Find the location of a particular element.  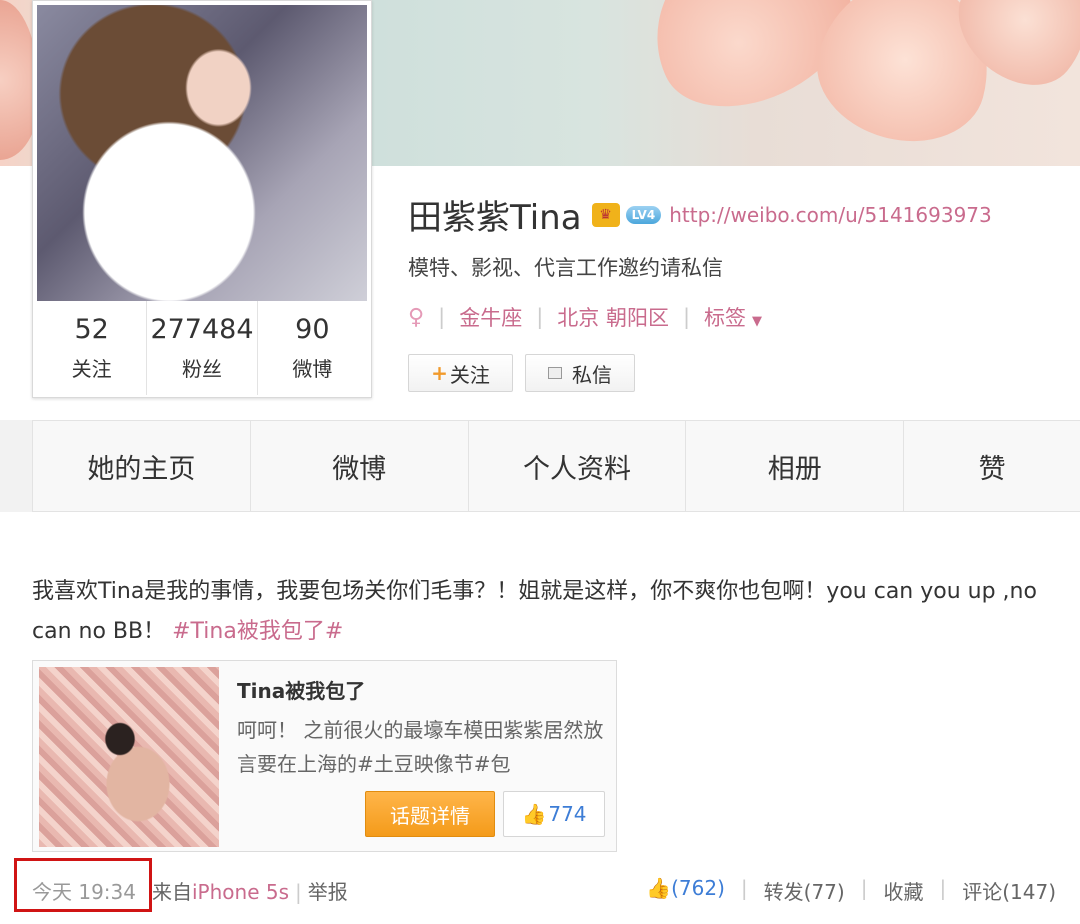

tags-dropdown: 标签 ▼ is located at coordinates (733, 317).